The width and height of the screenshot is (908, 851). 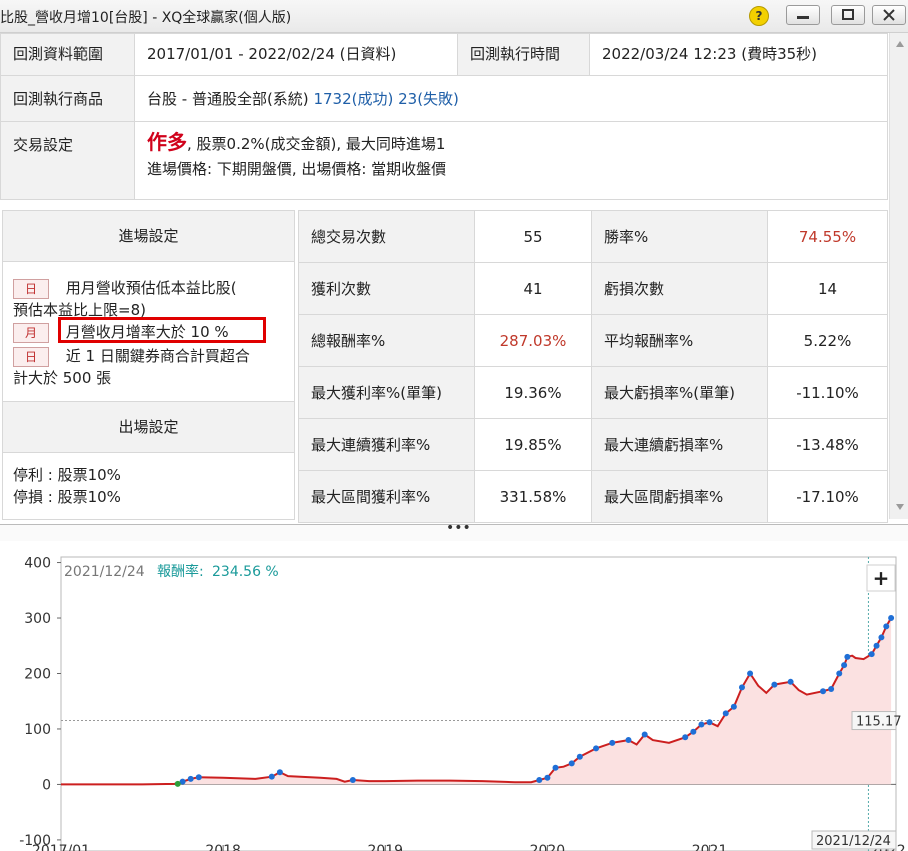 What do you see at coordinates (759, 16) in the screenshot?
I see `help-icon: ?` at bounding box center [759, 16].